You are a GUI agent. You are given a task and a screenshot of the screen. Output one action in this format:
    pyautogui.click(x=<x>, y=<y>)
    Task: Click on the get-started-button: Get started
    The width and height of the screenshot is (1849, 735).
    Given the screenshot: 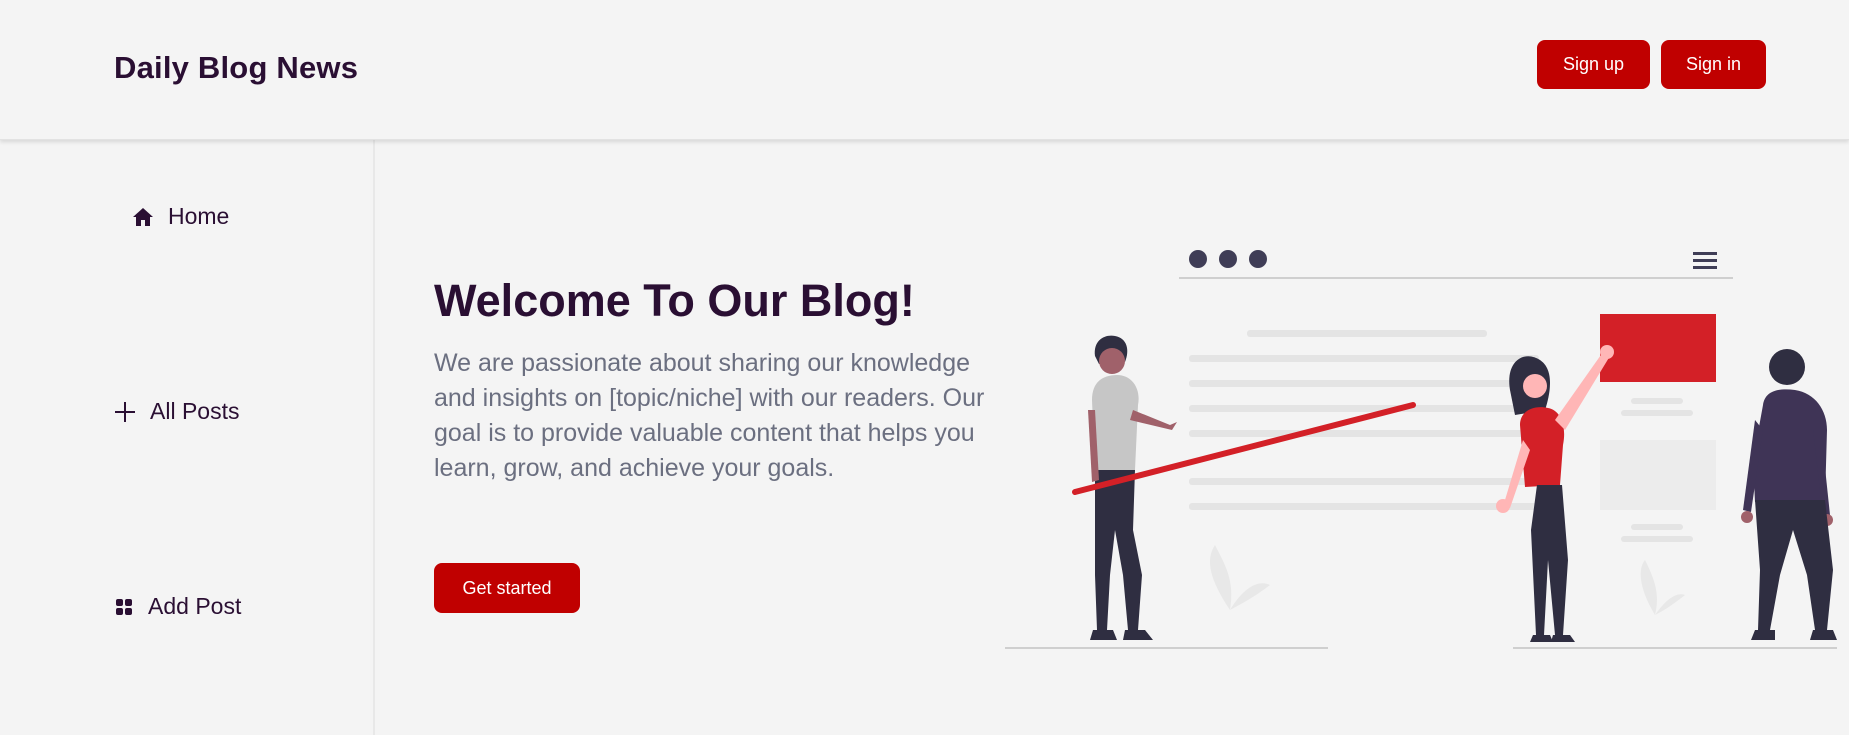 What is the action you would take?
    pyautogui.click(x=507, y=588)
    